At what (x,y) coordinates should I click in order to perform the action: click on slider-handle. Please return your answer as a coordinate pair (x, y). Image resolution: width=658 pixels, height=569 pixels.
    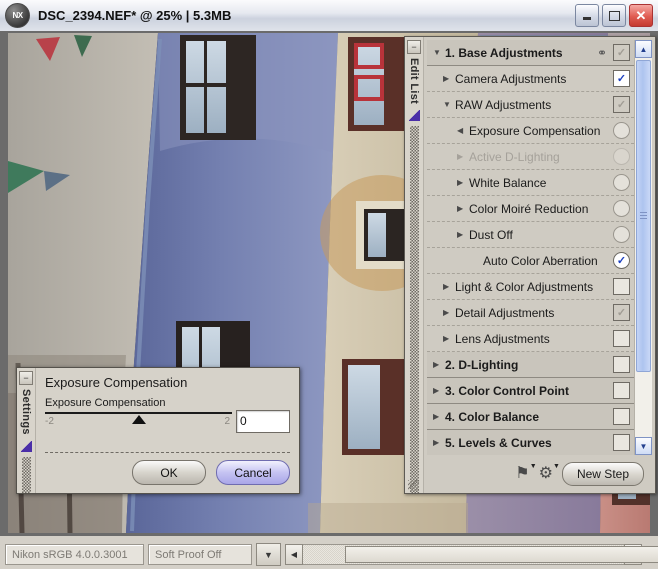
    Looking at the image, I should click on (138, 419).